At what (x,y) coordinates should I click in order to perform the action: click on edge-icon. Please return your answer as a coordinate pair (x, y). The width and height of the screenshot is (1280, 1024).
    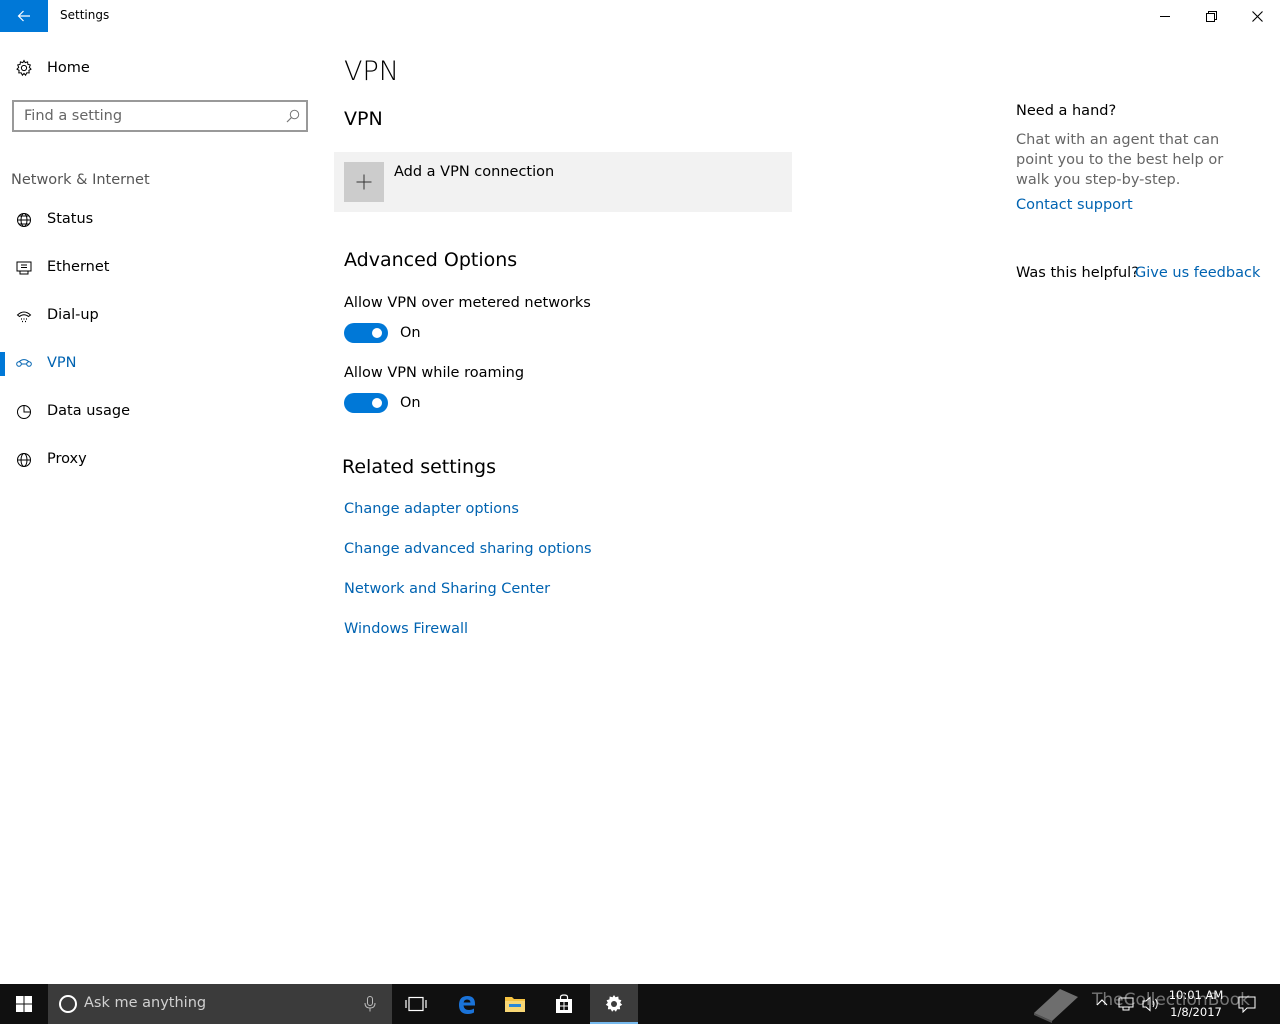
    Looking at the image, I should click on (467, 1005).